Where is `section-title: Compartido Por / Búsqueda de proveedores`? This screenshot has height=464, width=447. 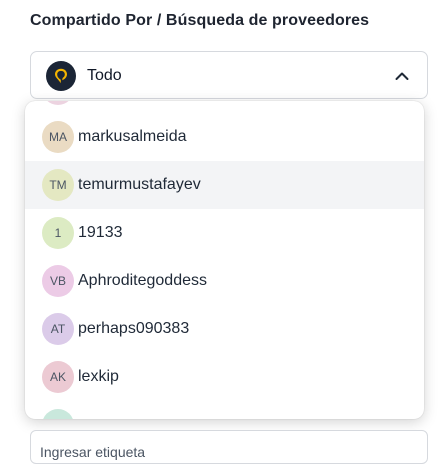 section-title: Compartido Por / Búsqueda de proveedores is located at coordinates (200, 20).